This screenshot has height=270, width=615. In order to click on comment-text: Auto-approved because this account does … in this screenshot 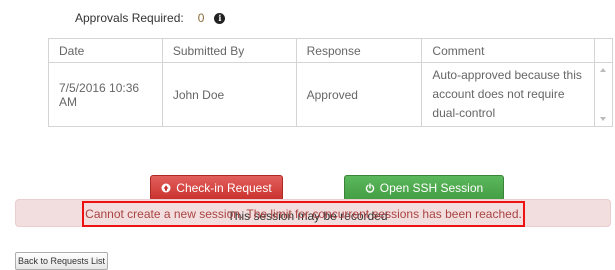, I will do `click(507, 94)`.